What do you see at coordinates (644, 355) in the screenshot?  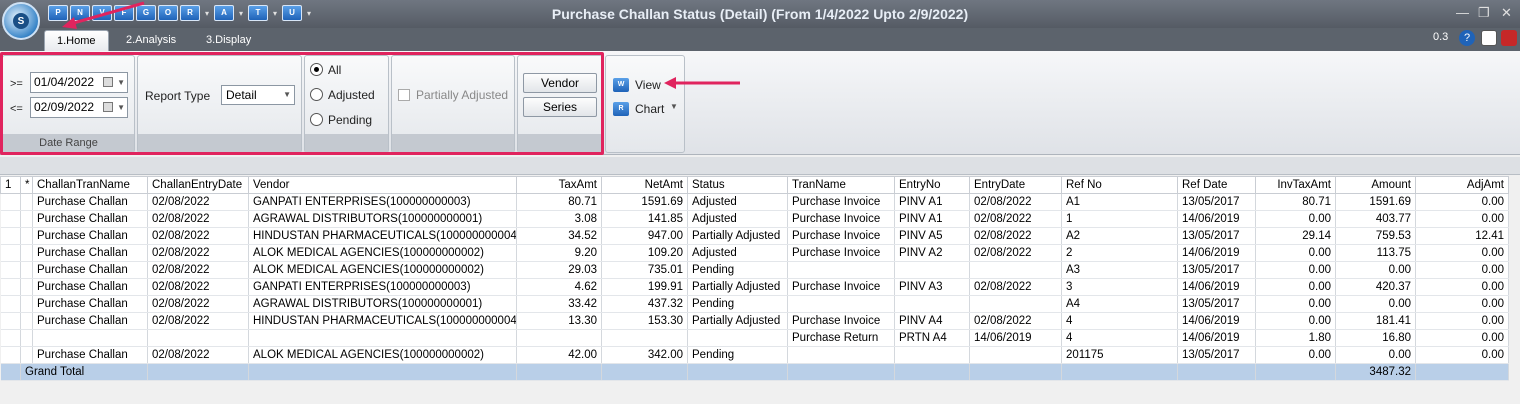 I see `table-cell: 342.00` at bounding box center [644, 355].